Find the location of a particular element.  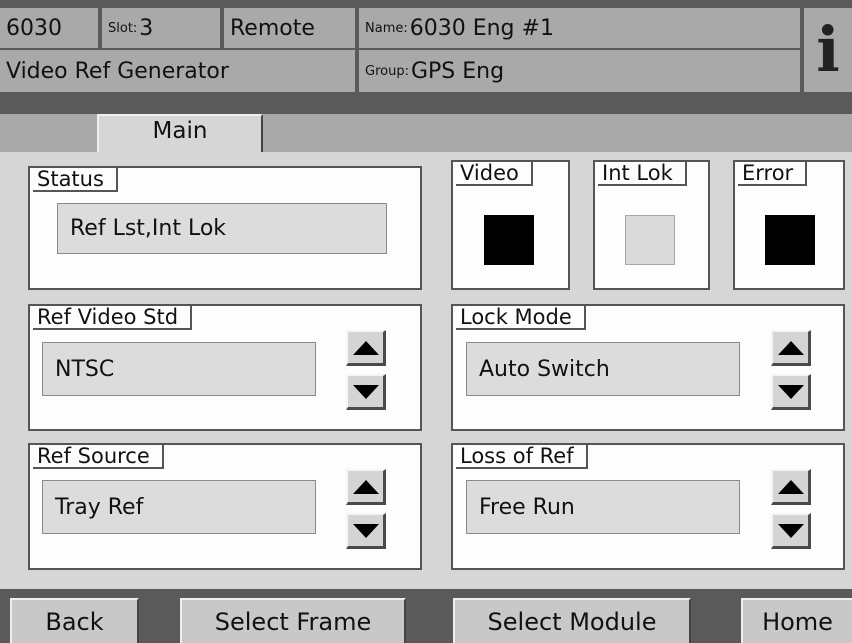

lock-mode-down-button is located at coordinates (791, 392).